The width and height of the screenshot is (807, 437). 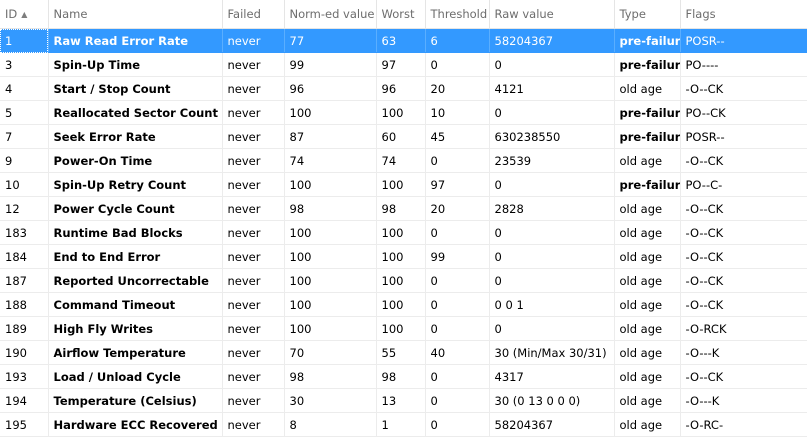 What do you see at coordinates (135, 88) in the screenshot?
I see `cell-name: Start / Stop Count` at bounding box center [135, 88].